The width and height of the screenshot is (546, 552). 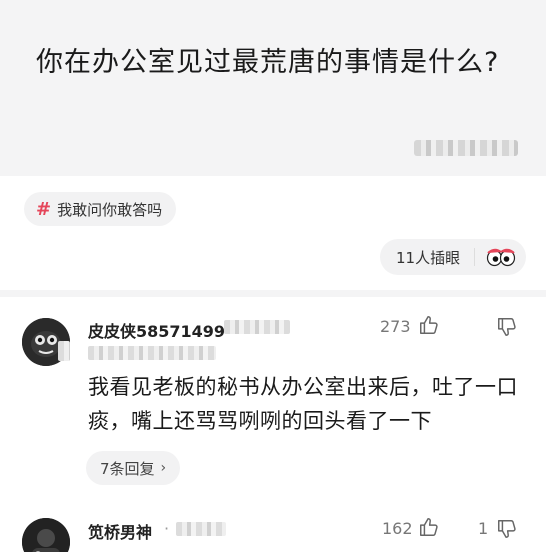 What do you see at coordinates (501, 257) in the screenshot?
I see `eyes-icon` at bounding box center [501, 257].